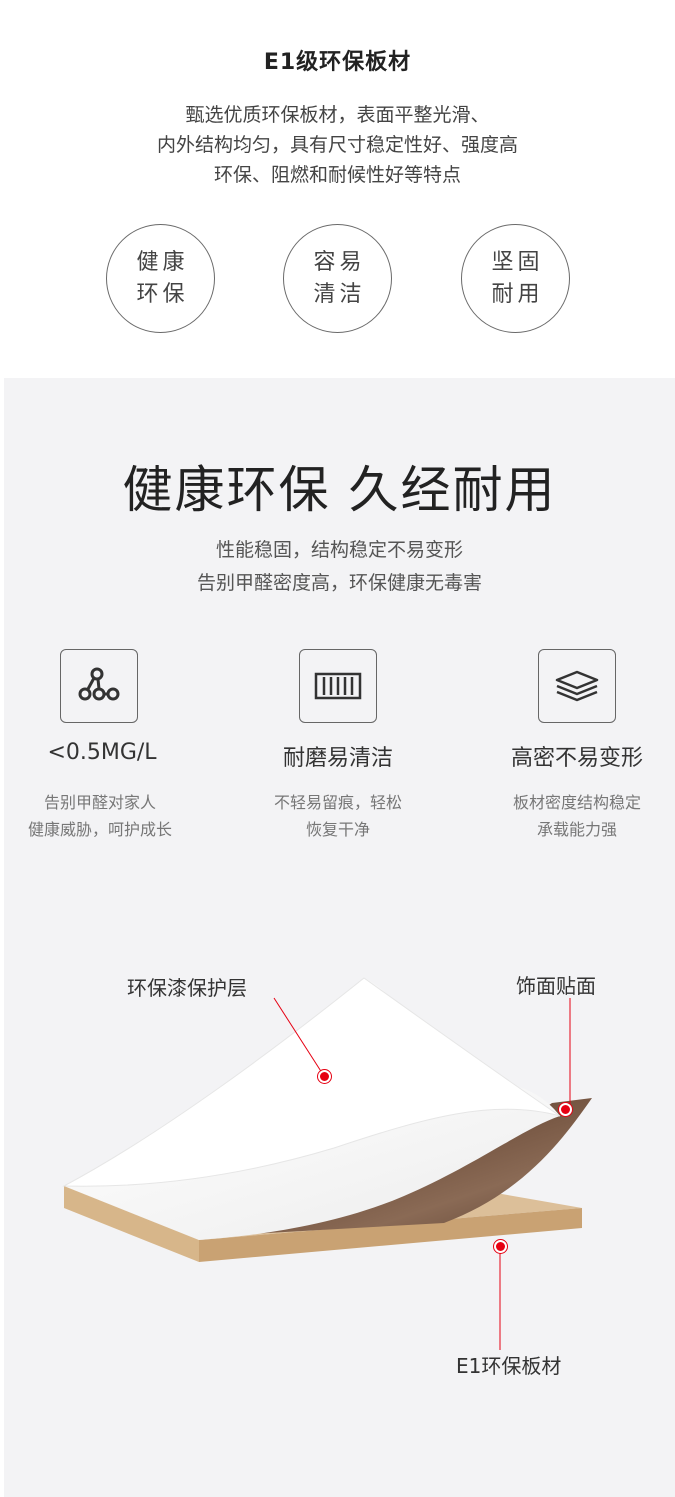  What do you see at coordinates (339, 583) in the screenshot?
I see `description-line: 告别甲醛密度高，环保健康无毒害` at bounding box center [339, 583].